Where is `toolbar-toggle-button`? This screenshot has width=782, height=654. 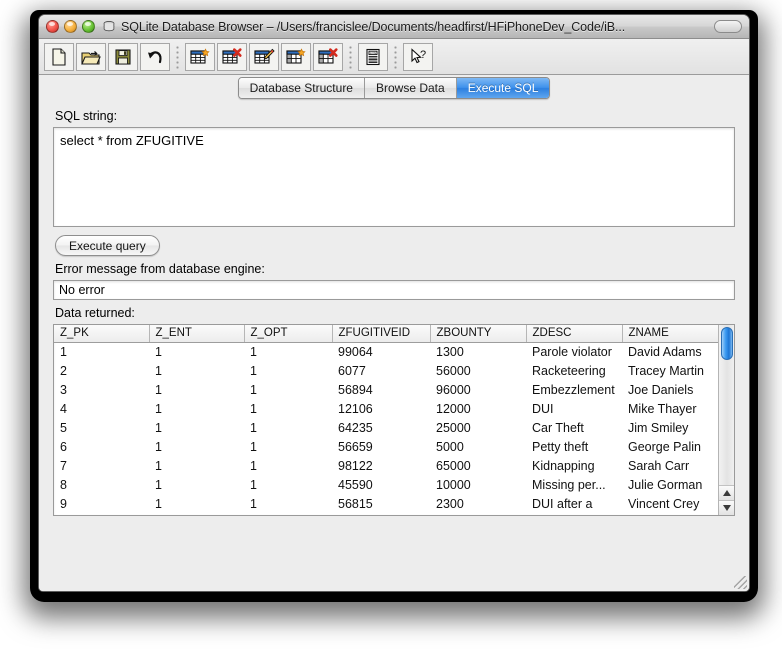
toolbar-toggle-button is located at coordinates (728, 26).